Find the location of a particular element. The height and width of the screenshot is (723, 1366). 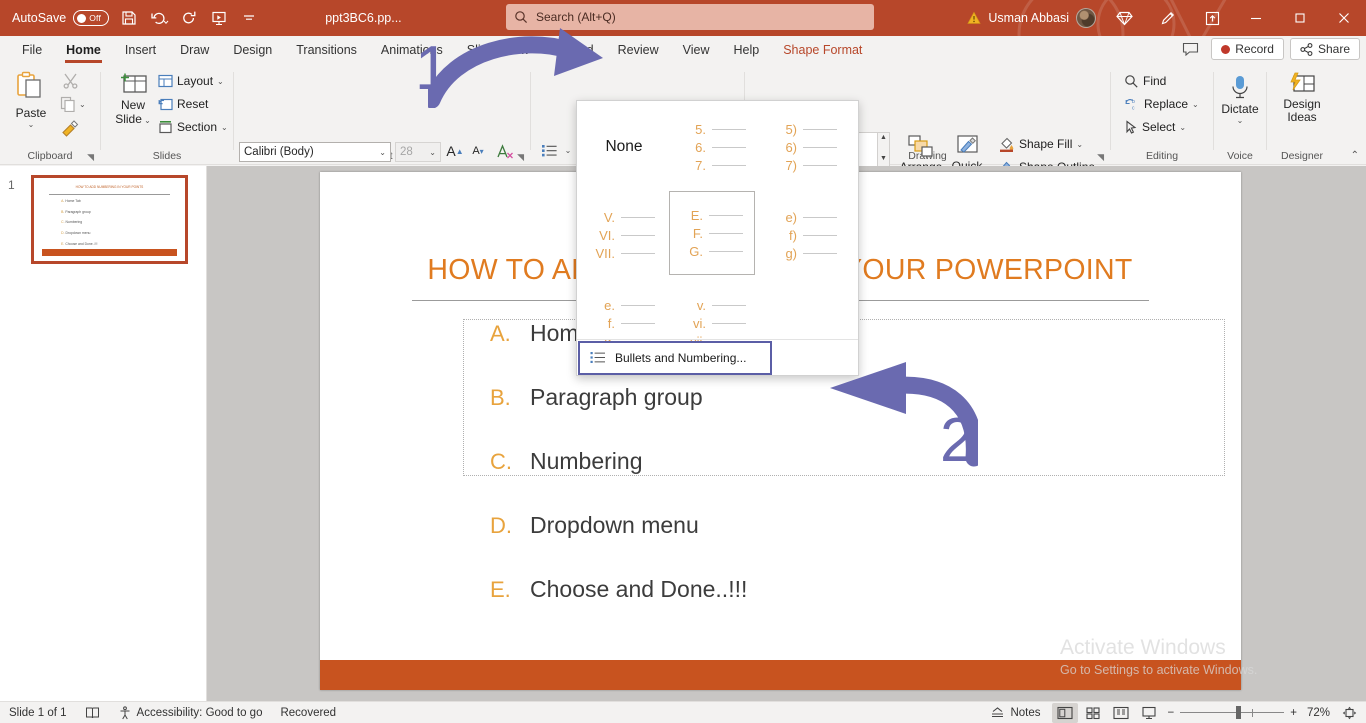

accessibility-status: Accessibility: Good to go is located at coordinates (190, 712).